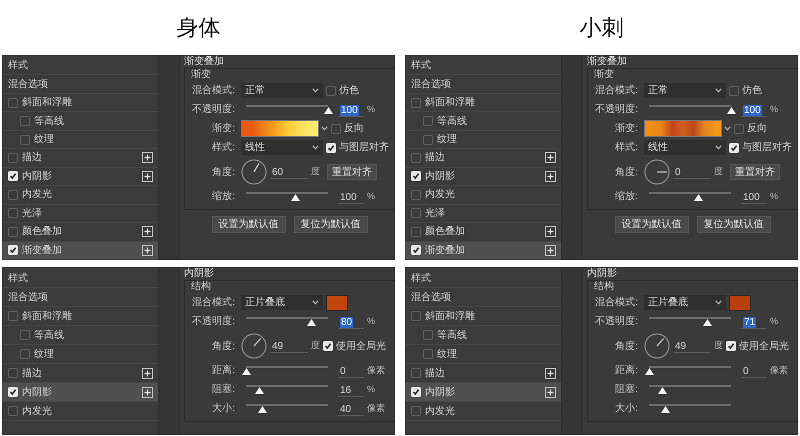 Image resolution: width=800 pixels, height=436 pixels. What do you see at coordinates (351, 409) in the screenshot?
I see `value-field: 40` at bounding box center [351, 409].